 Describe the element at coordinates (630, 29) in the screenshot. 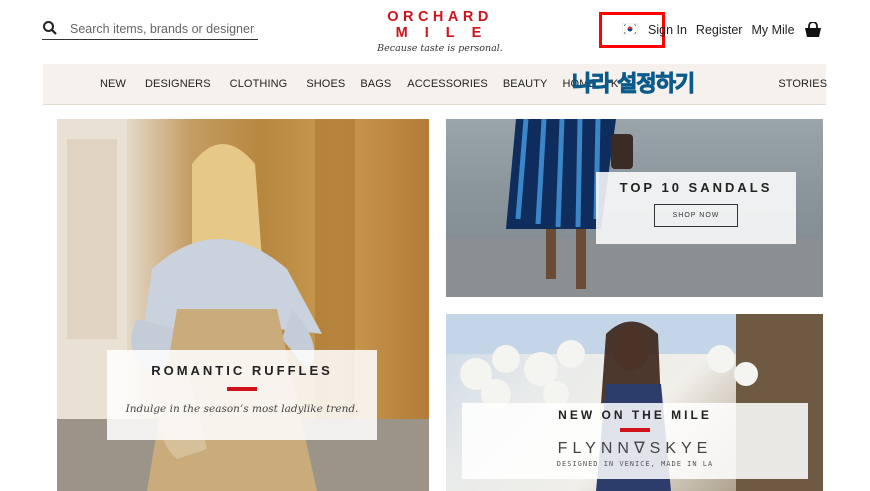

I see `korea-flag-icon` at that location.